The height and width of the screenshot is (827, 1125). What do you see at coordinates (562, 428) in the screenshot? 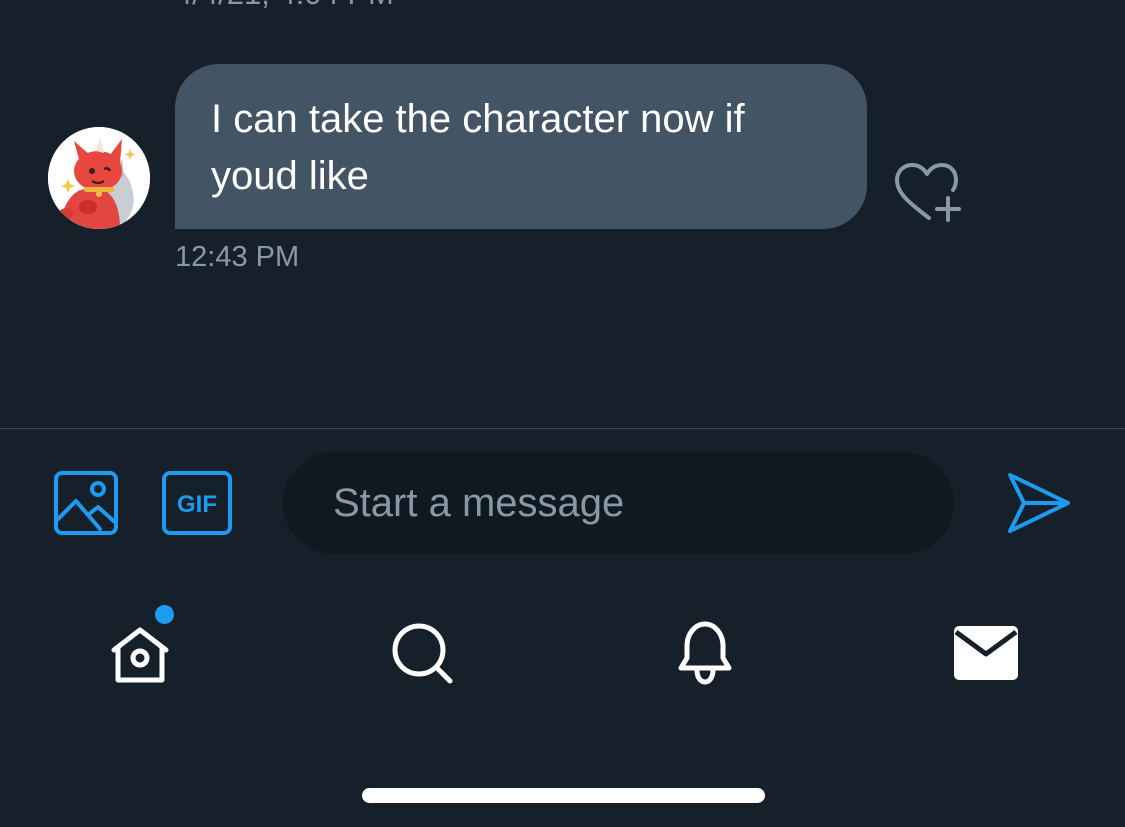
I see `composer-divider` at bounding box center [562, 428].